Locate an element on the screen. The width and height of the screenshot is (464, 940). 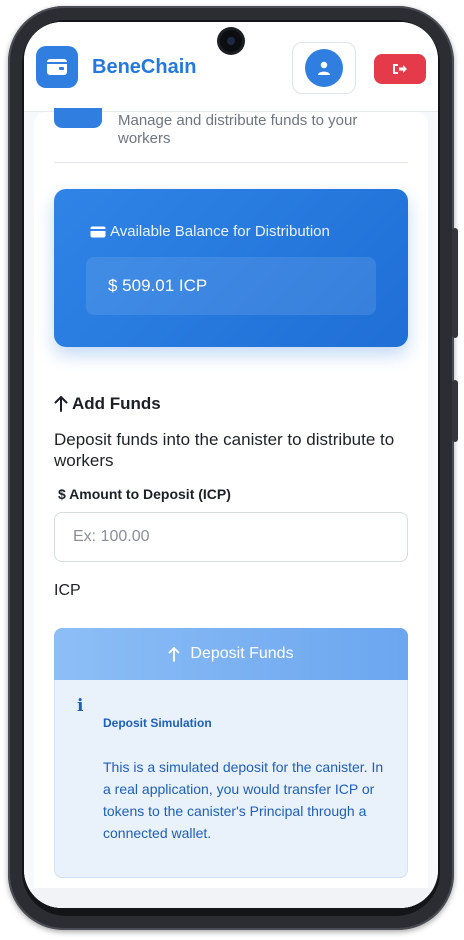
bottom-strip is located at coordinates (236, 898).